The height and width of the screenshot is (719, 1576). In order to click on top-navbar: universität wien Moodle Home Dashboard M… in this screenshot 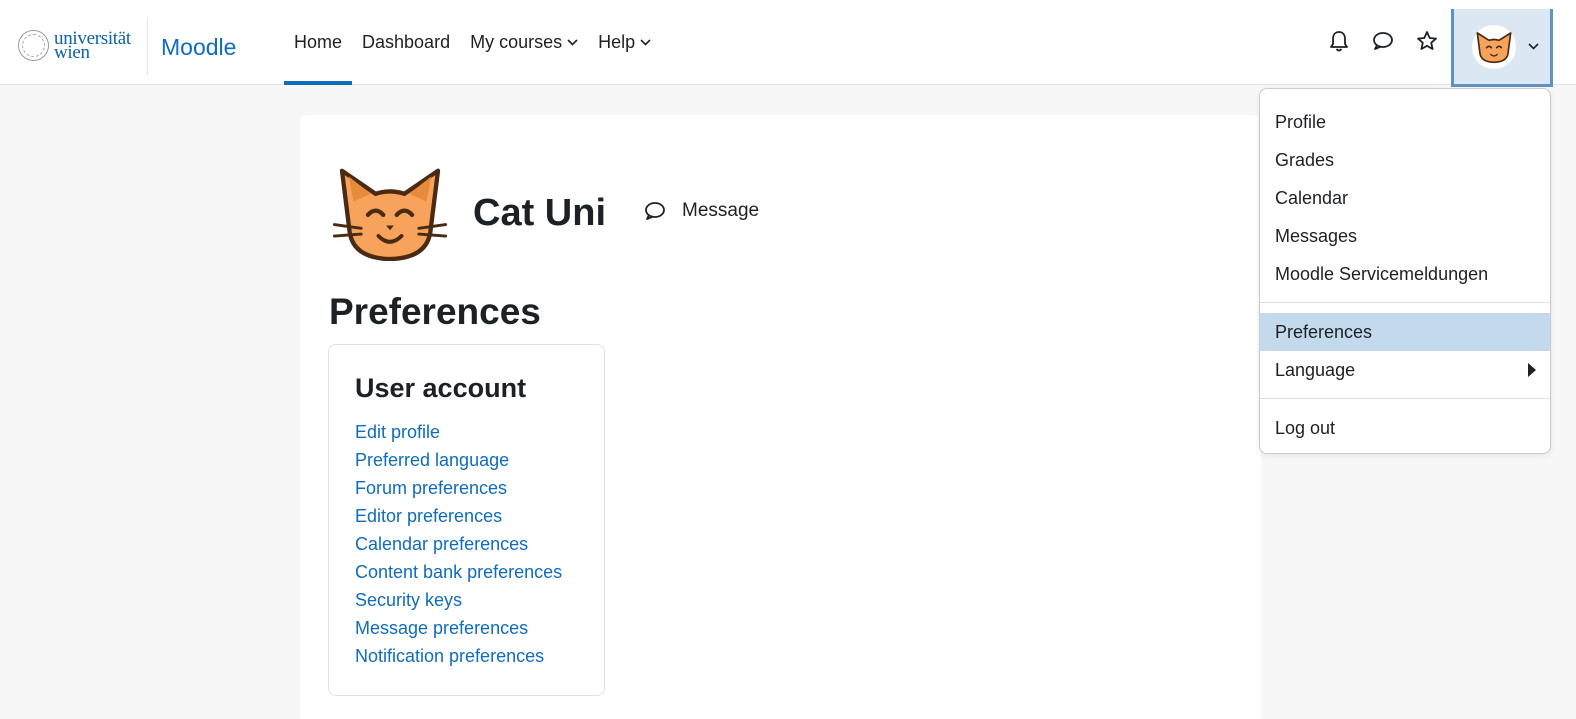, I will do `click(788, 43)`.